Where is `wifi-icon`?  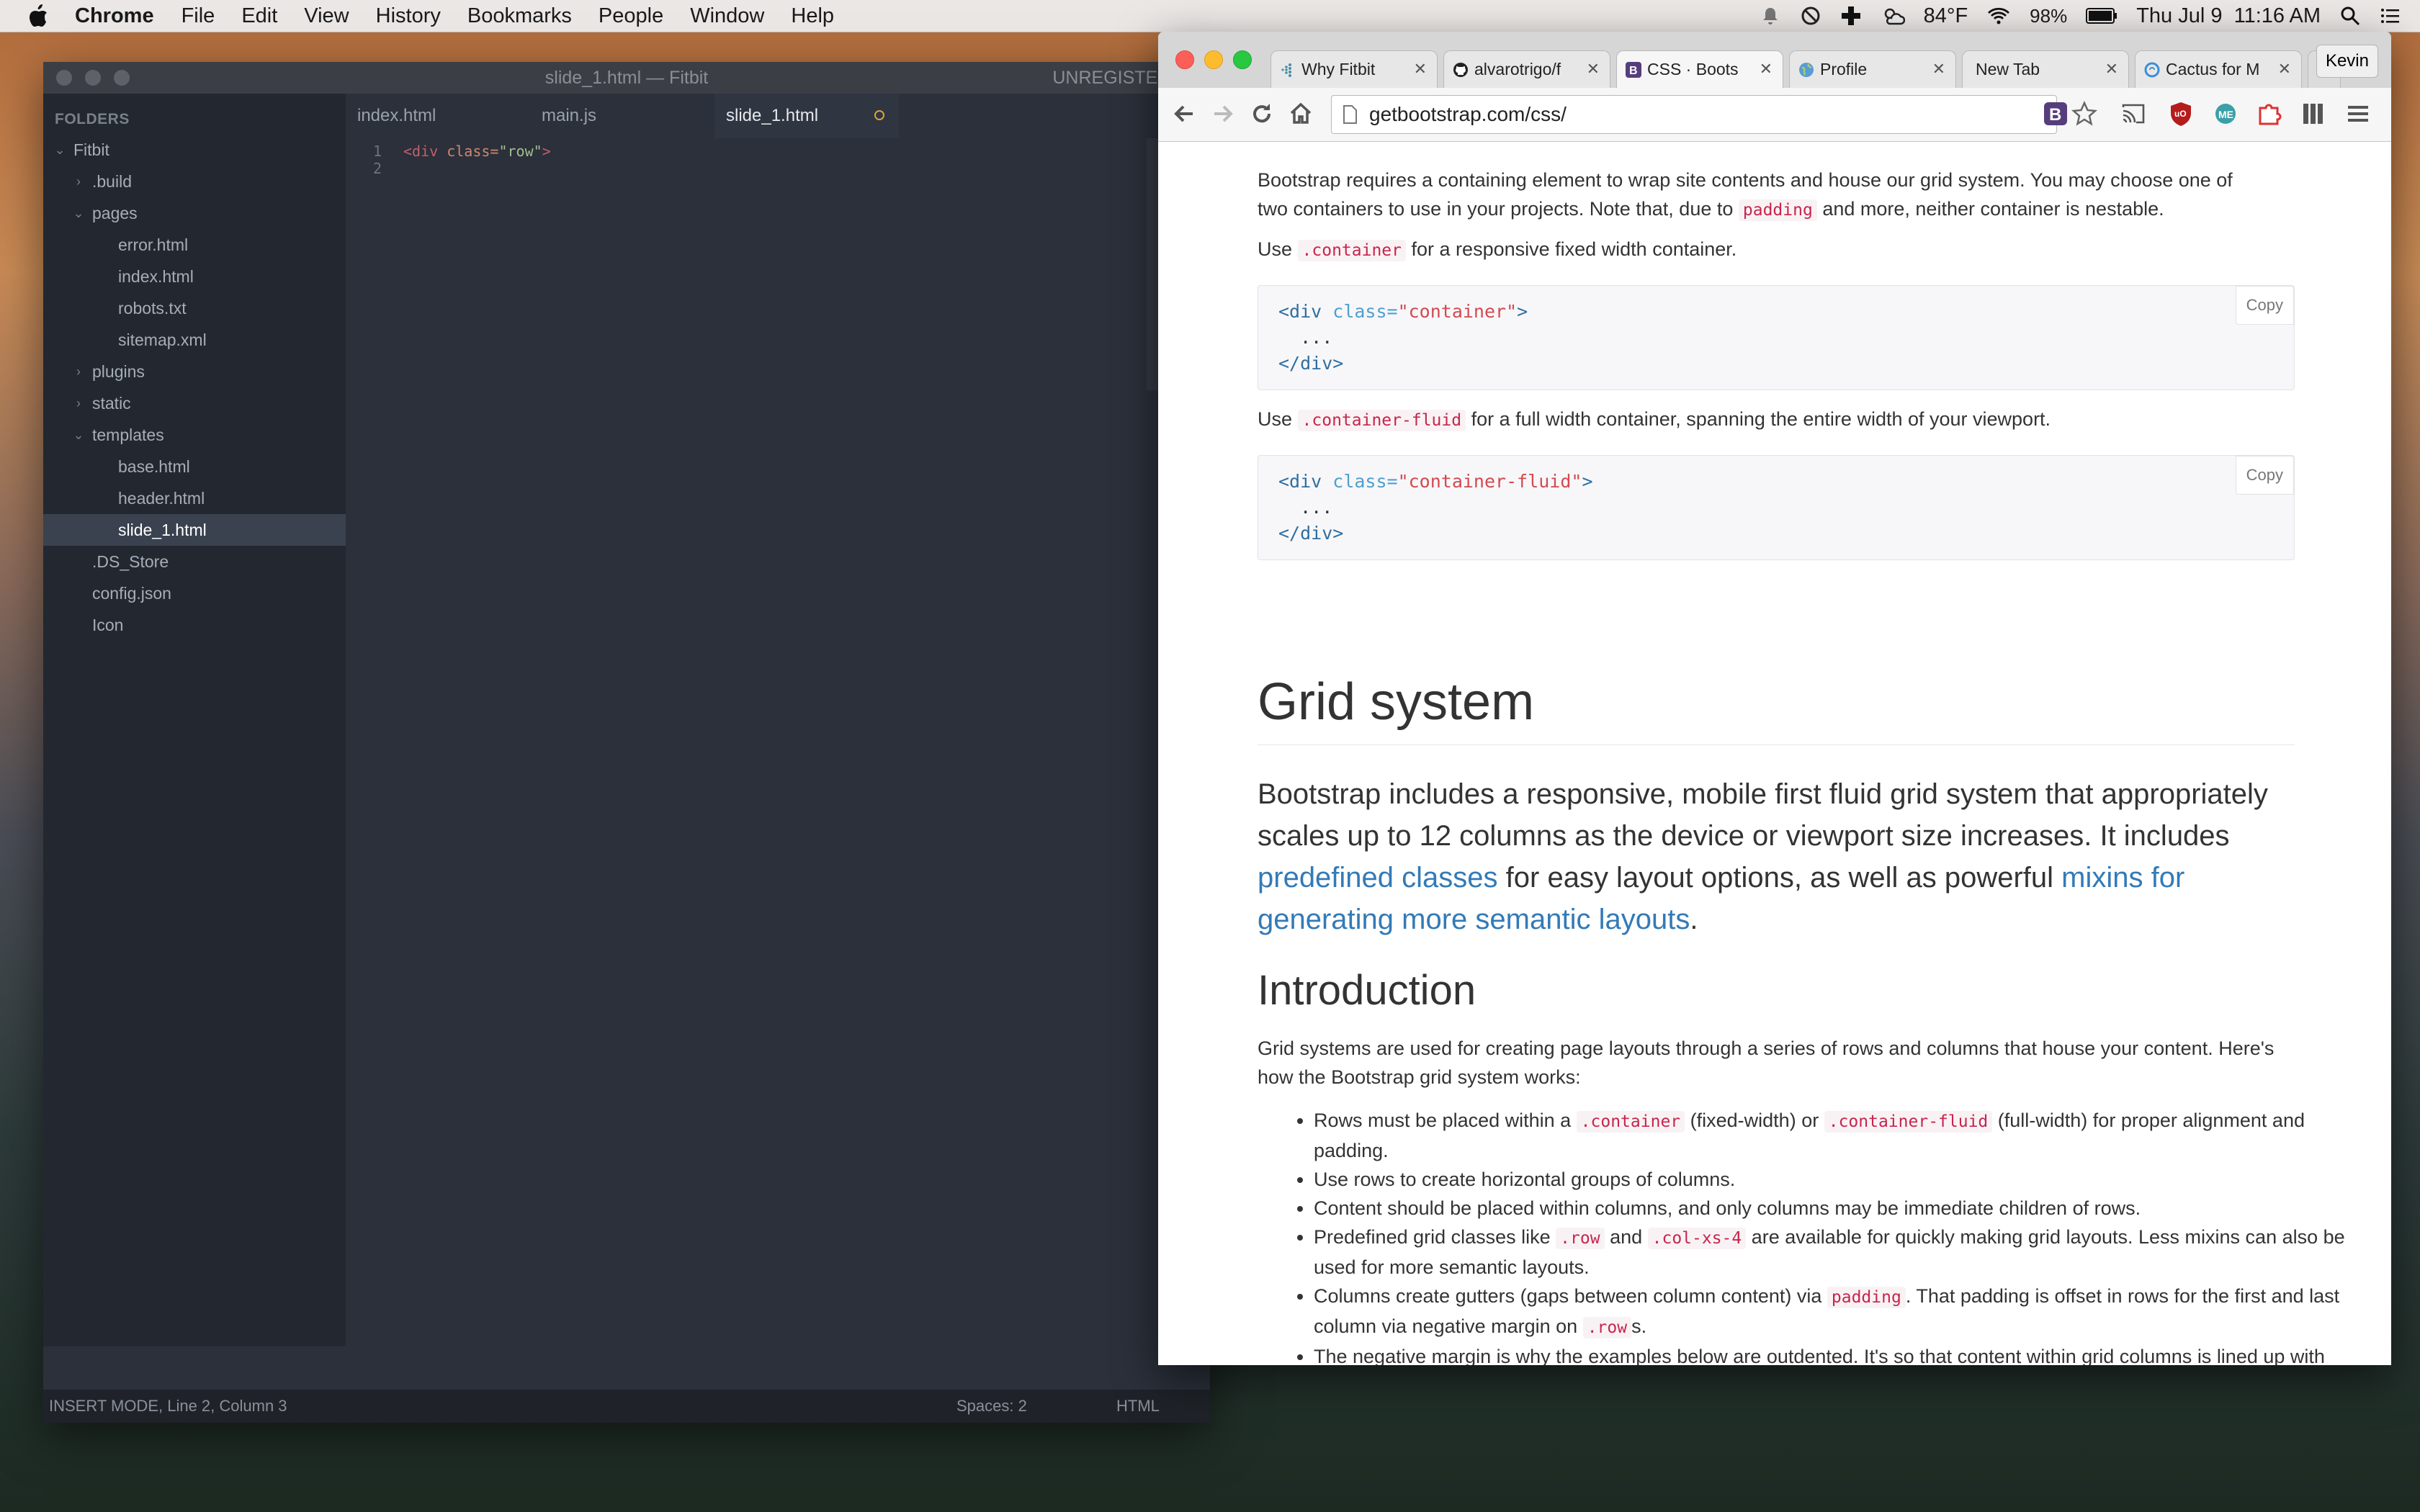 wifi-icon is located at coordinates (1999, 16).